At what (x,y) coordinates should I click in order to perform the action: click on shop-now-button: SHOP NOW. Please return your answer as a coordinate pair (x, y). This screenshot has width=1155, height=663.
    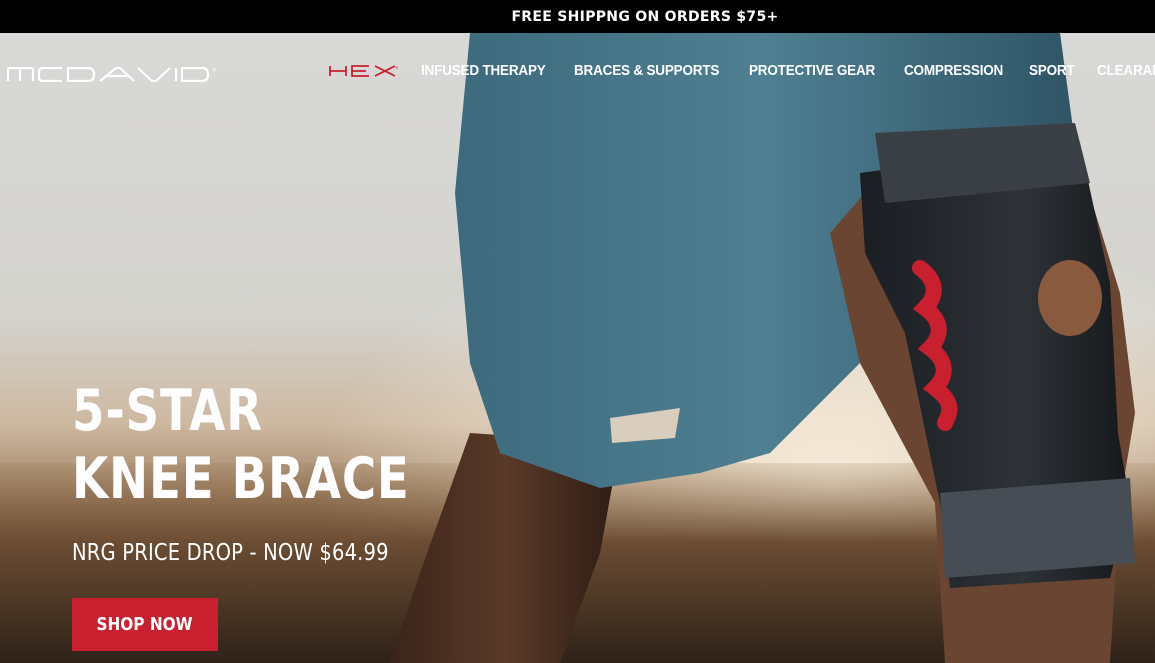
    Looking at the image, I should click on (145, 624).